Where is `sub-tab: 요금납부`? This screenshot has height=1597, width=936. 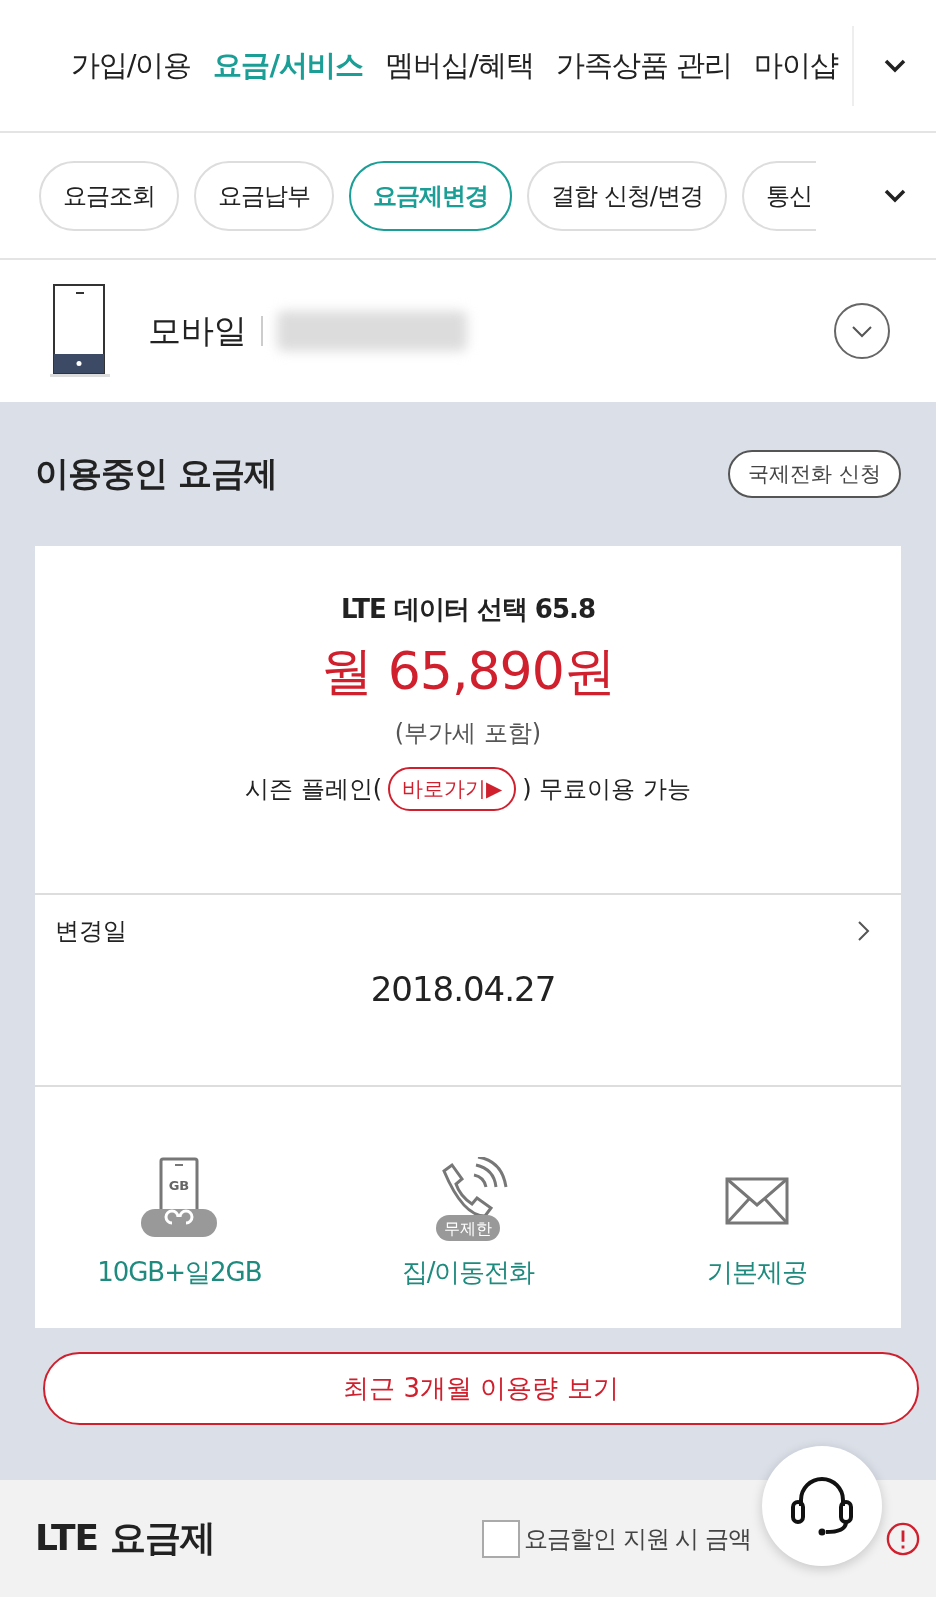 sub-tab: 요금납부 is located at coordinates (264, 195).